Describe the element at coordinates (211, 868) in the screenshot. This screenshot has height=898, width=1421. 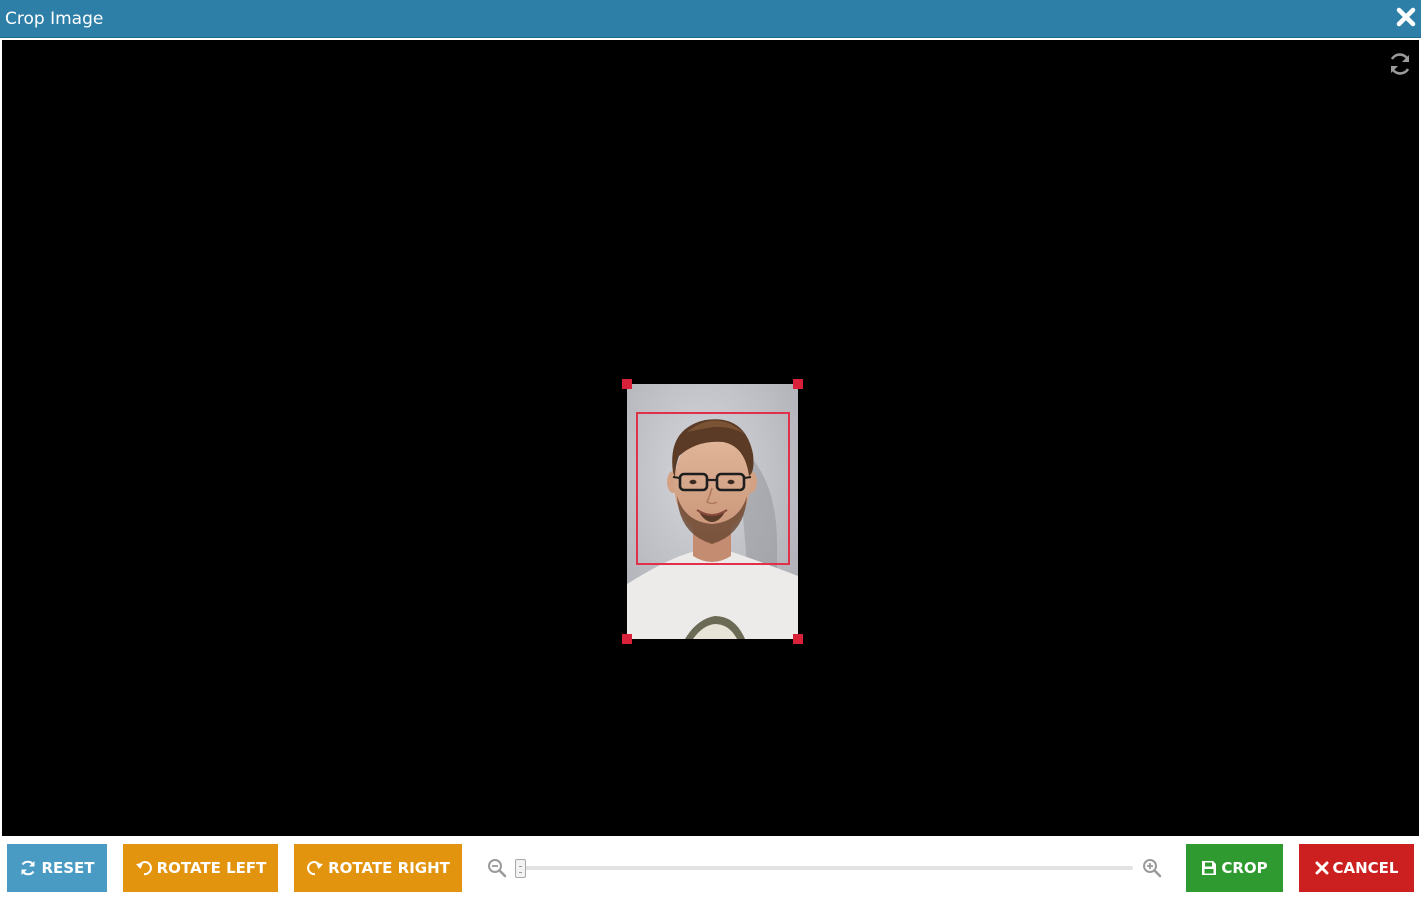
I see `rotate-left-button-label: ROTATE LEFT` at that location.